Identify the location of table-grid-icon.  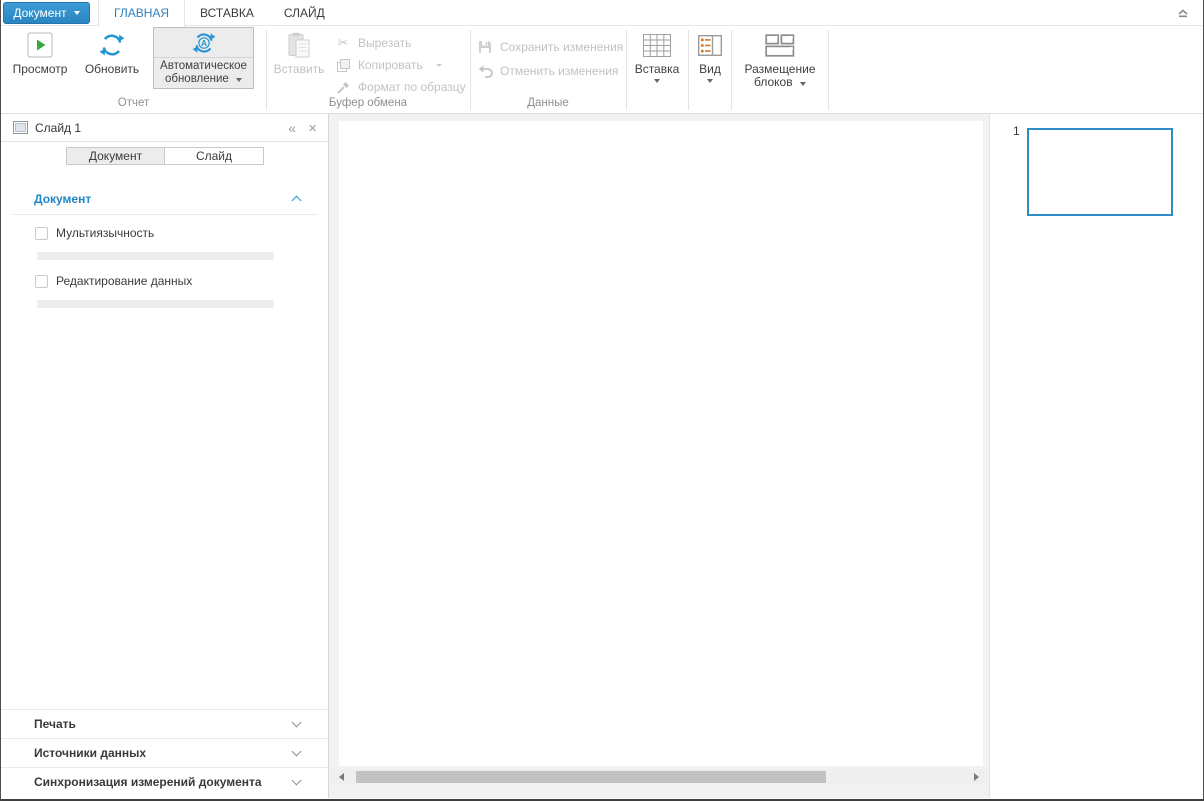
(657, 45).